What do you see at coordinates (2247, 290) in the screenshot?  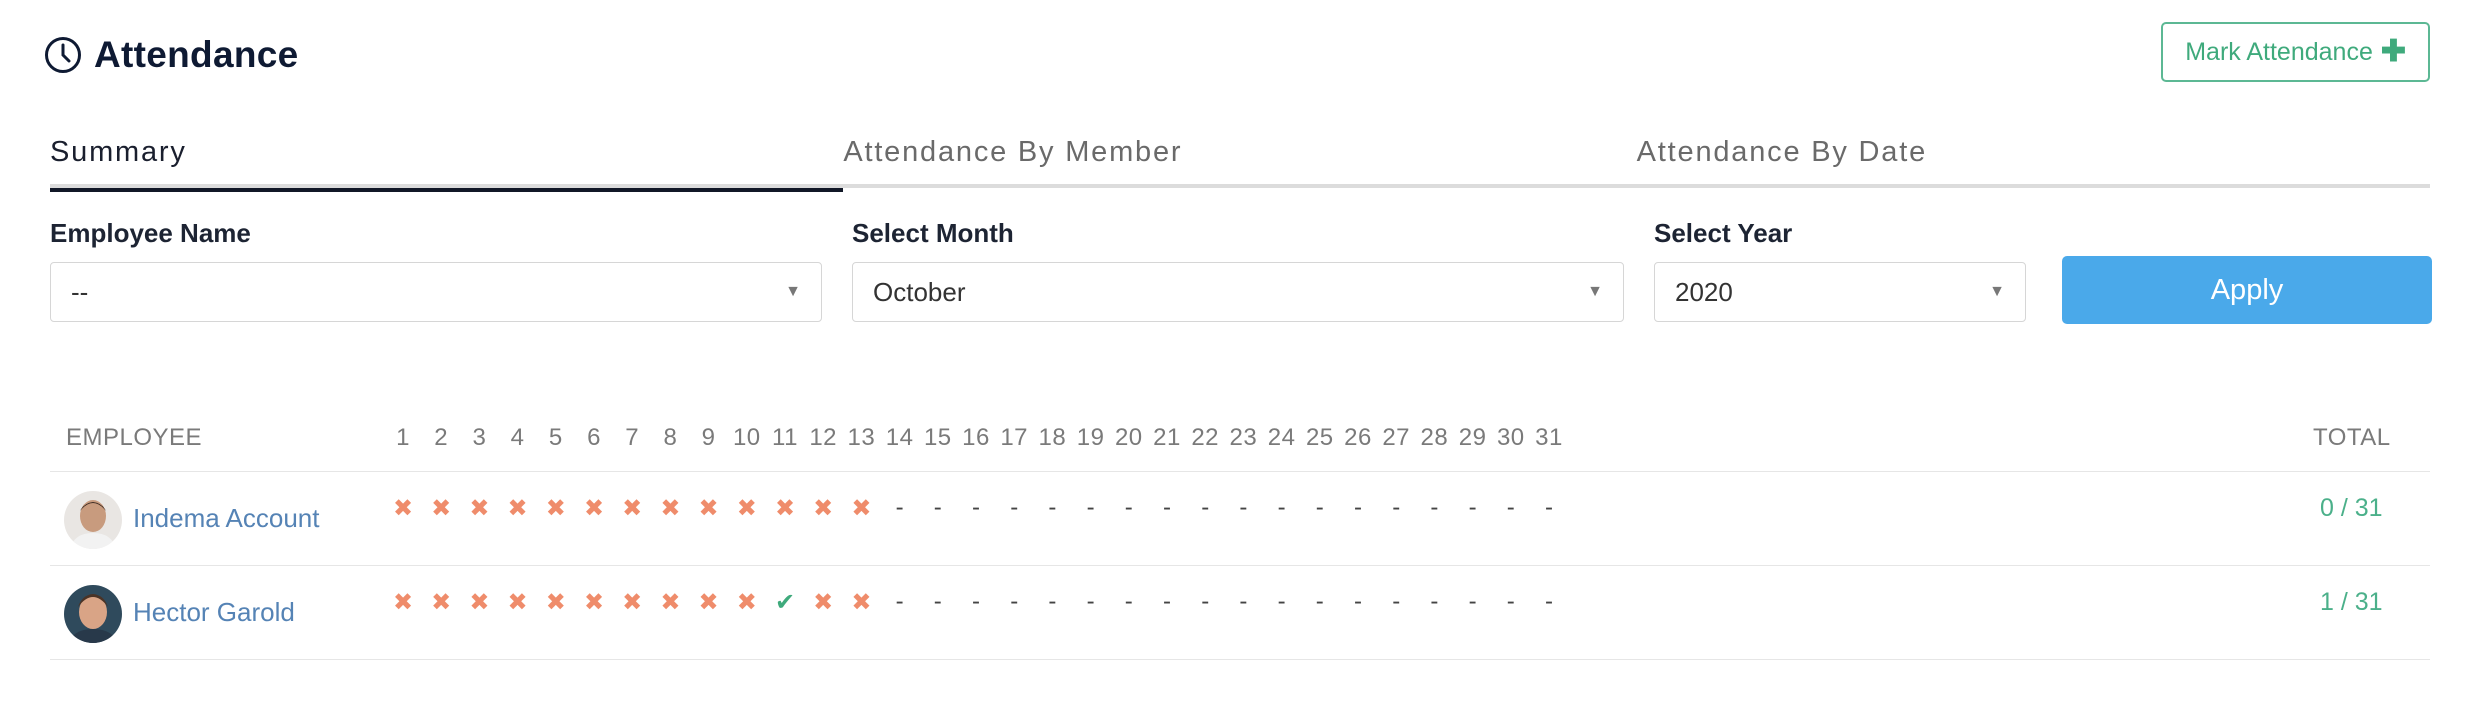 I see `apply-button: Apply` at bounding box center [2247, 290].